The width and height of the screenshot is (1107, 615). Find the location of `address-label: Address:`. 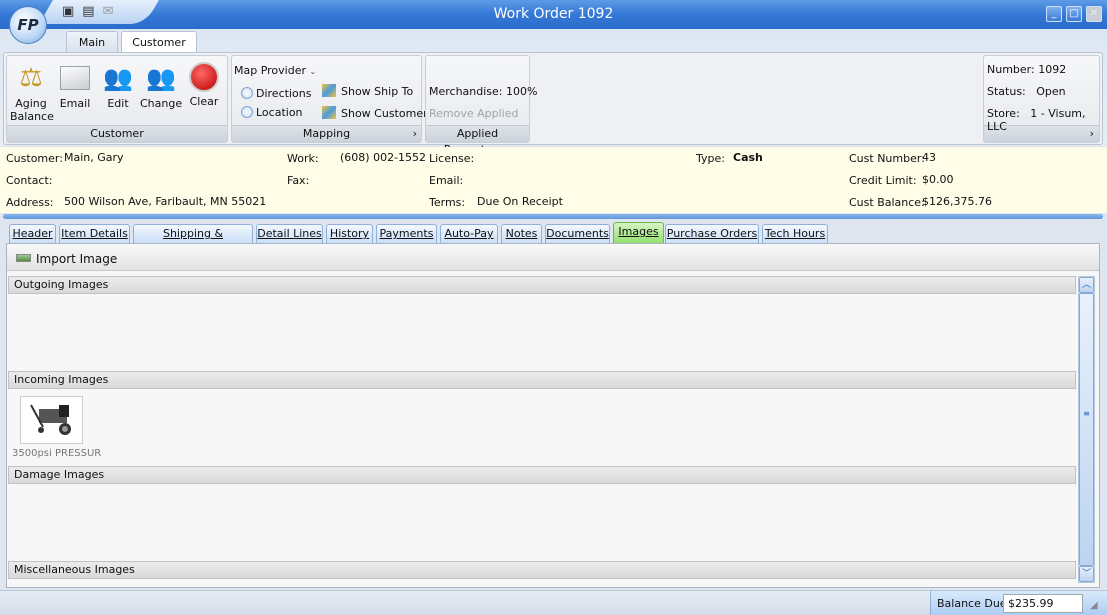

address-label: Address: is located at coordinates (30, 202).